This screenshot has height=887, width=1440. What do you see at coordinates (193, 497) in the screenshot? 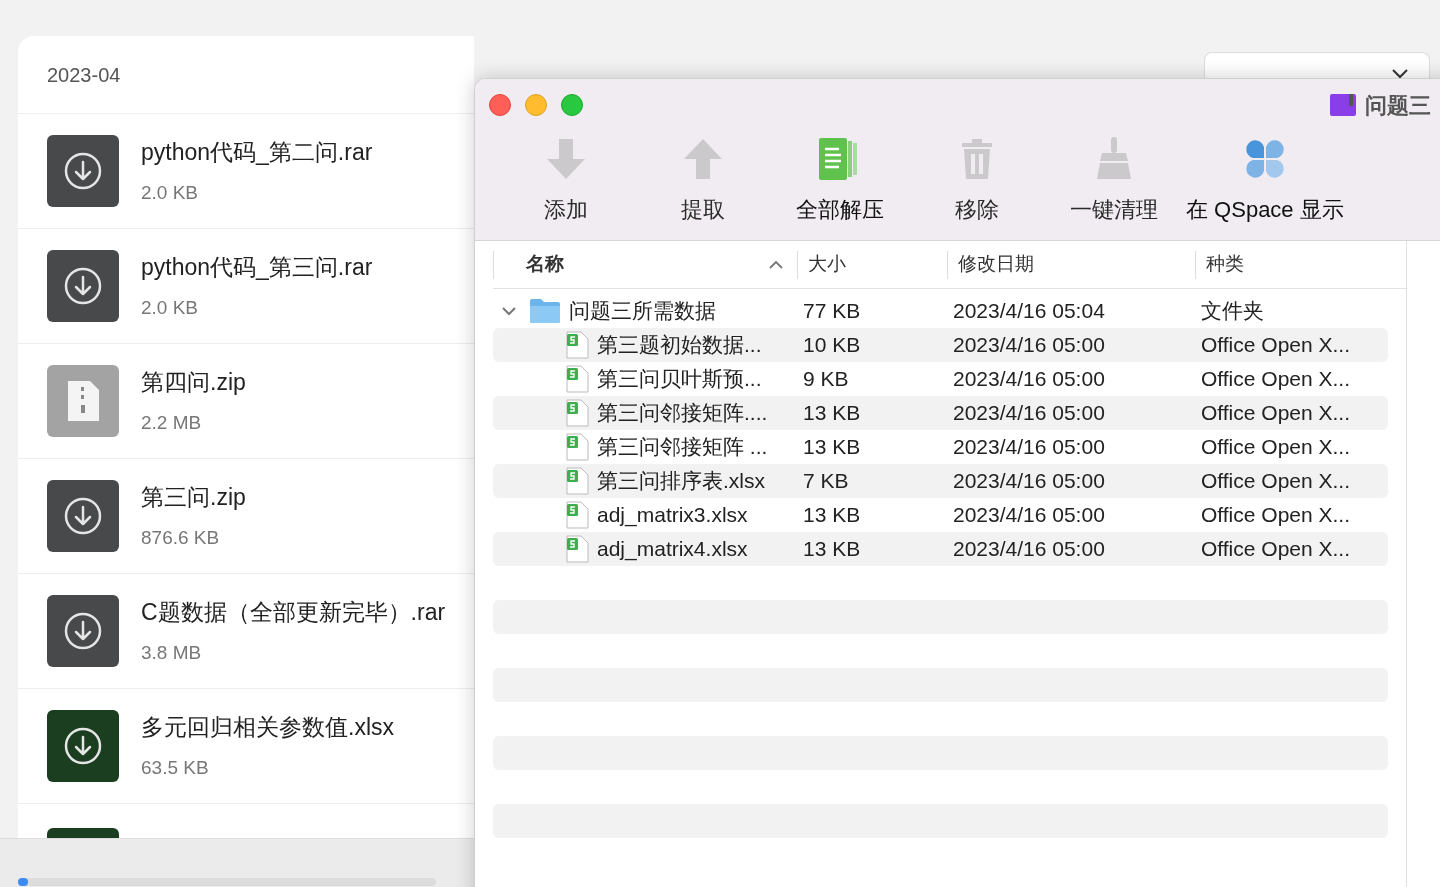
I see `file-name: 第三问.zip` at bounding box center [193, 497].